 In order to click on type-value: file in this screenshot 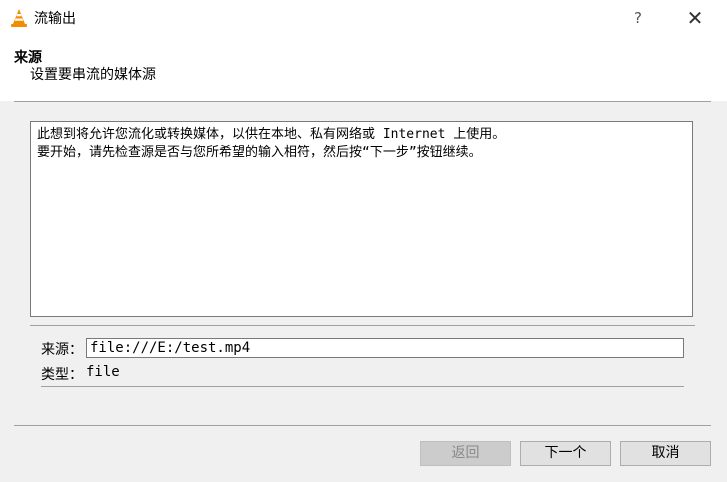, I will do `click(103, 372)`.